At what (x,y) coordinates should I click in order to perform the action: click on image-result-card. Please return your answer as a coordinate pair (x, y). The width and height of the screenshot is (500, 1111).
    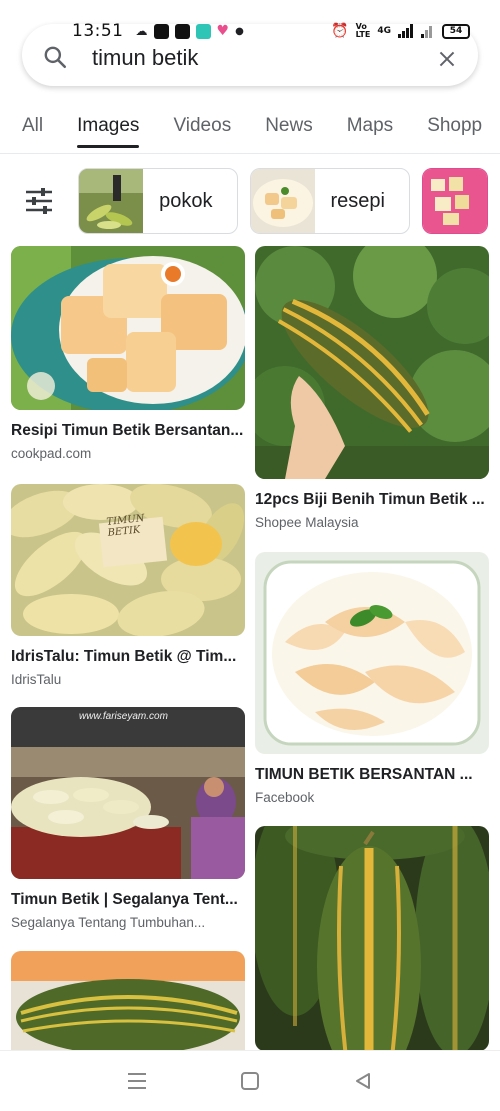
    Looking at the image, I should click on (372, 947).